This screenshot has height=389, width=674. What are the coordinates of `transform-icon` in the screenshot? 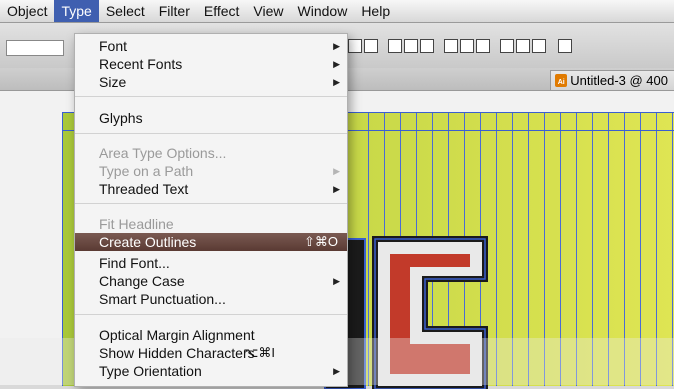 It's located at (565, 46).